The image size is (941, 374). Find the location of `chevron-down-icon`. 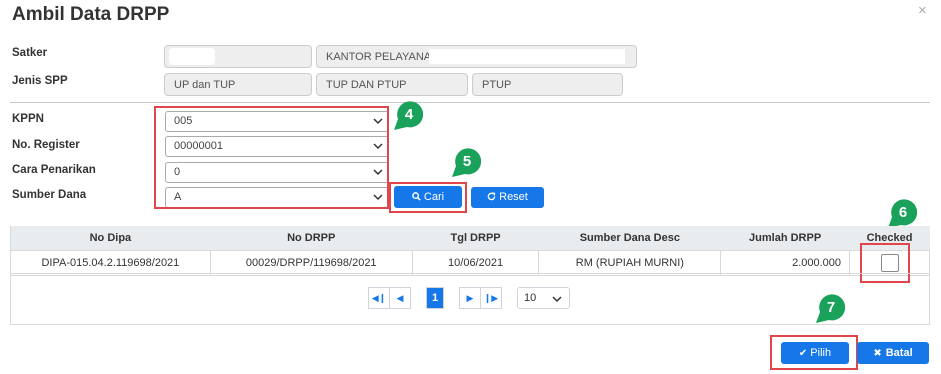

chevron-down-icon is located at coordinates (557, 299).